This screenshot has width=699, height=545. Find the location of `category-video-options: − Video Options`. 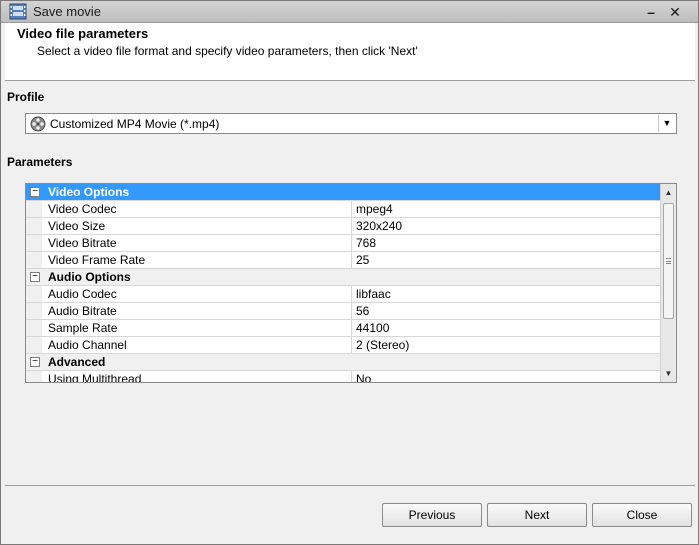

category-video-options: − Video Options is located at coordinates (343, 192).